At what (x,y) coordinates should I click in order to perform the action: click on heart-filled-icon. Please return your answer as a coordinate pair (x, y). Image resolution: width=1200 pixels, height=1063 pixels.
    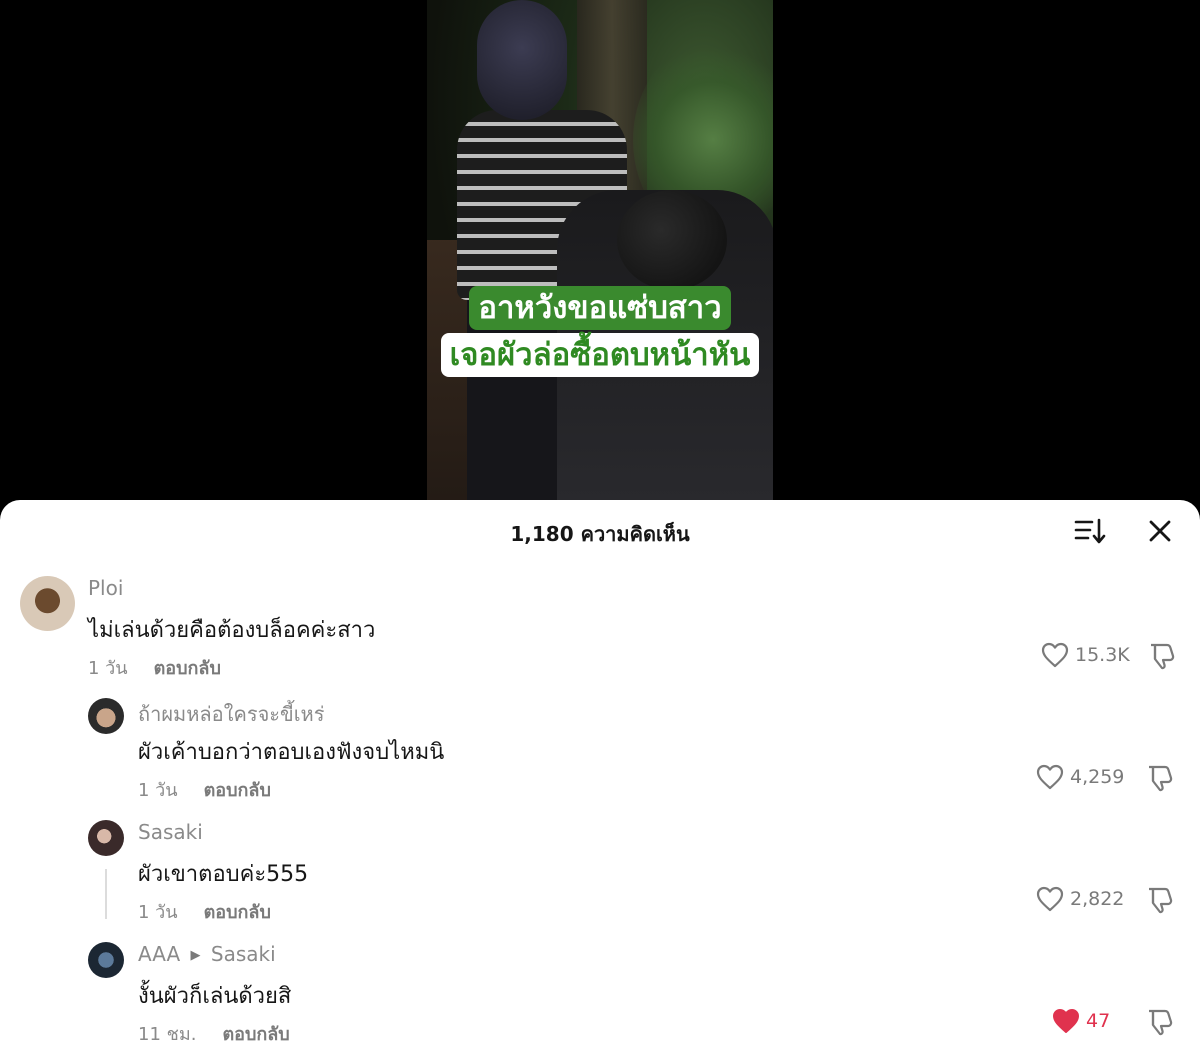
    Looking at the image, I should click on (1066, 1021).